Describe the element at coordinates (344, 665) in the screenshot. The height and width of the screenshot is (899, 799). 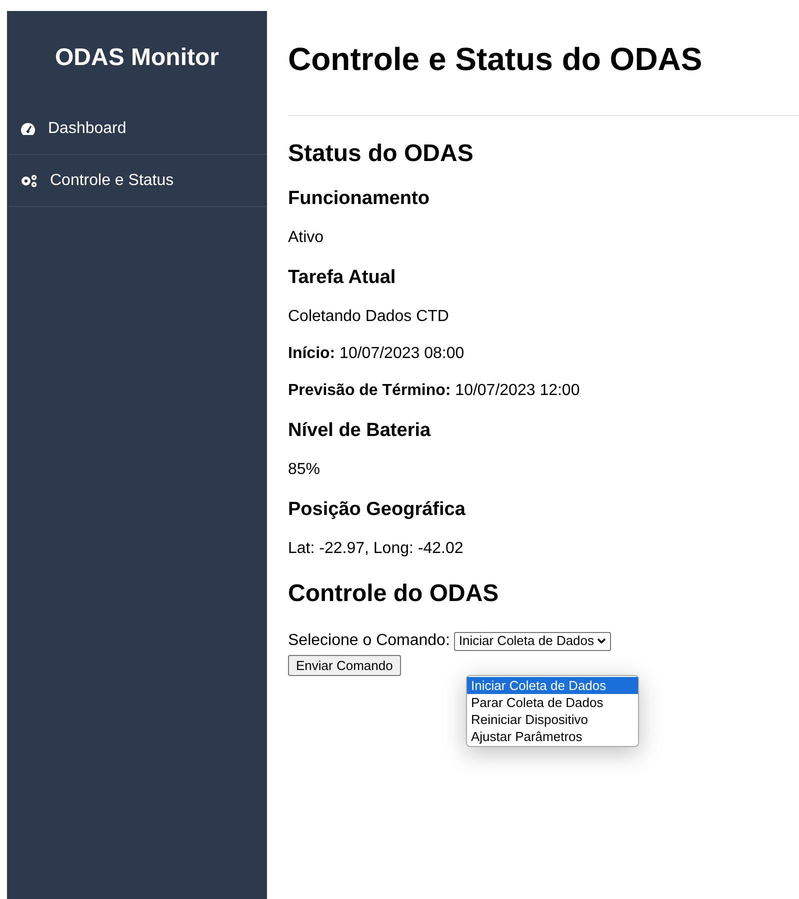
I see `send-command-button: Enviar Comando` at that location.